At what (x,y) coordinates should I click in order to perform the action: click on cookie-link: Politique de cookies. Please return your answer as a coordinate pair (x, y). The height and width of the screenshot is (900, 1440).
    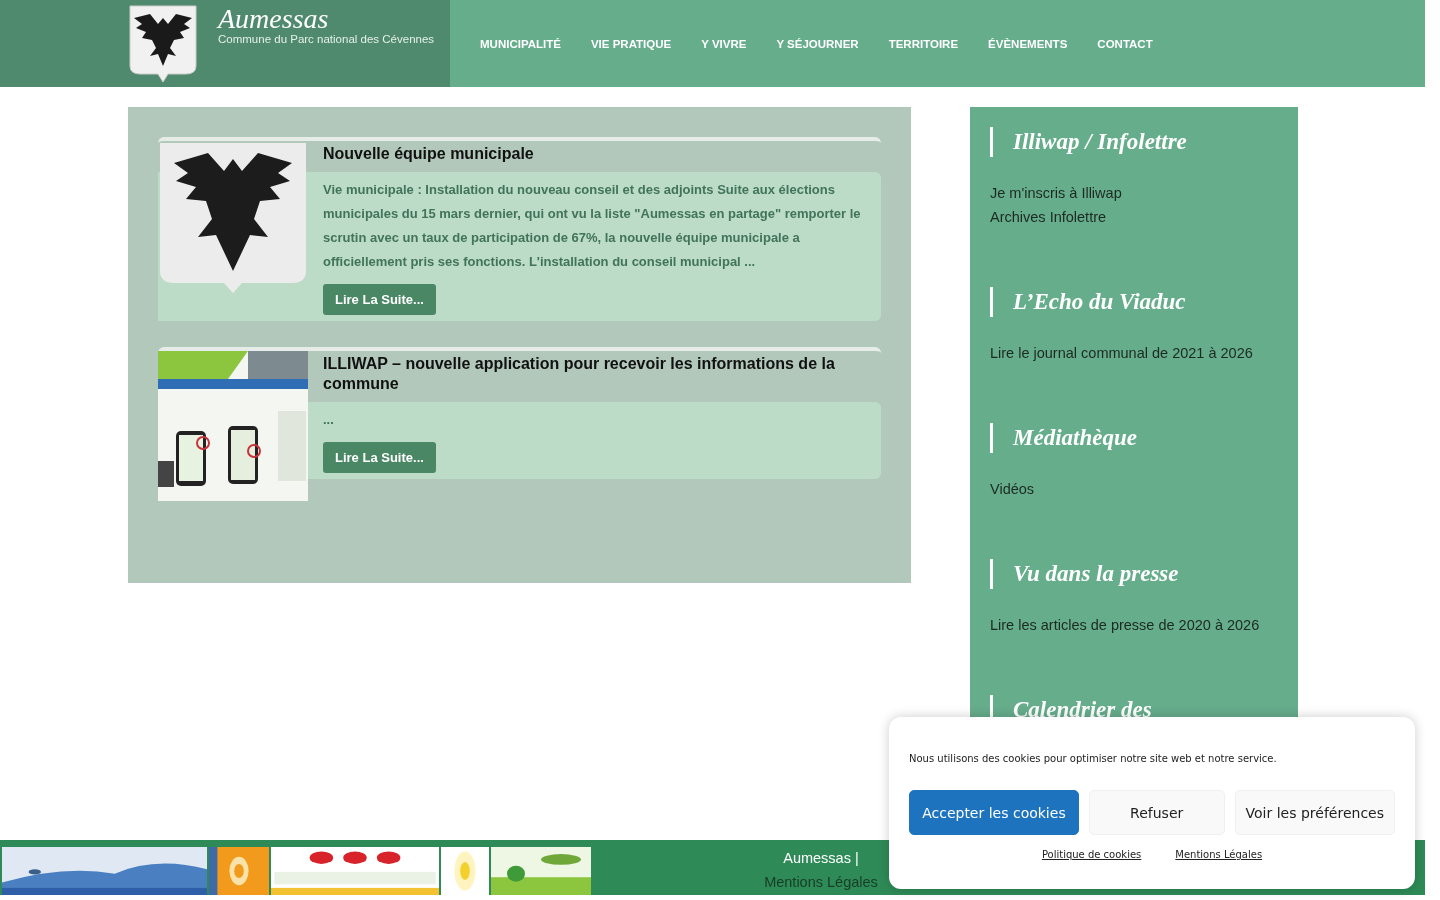
    Looking at the image, I should click on (1091, 854).